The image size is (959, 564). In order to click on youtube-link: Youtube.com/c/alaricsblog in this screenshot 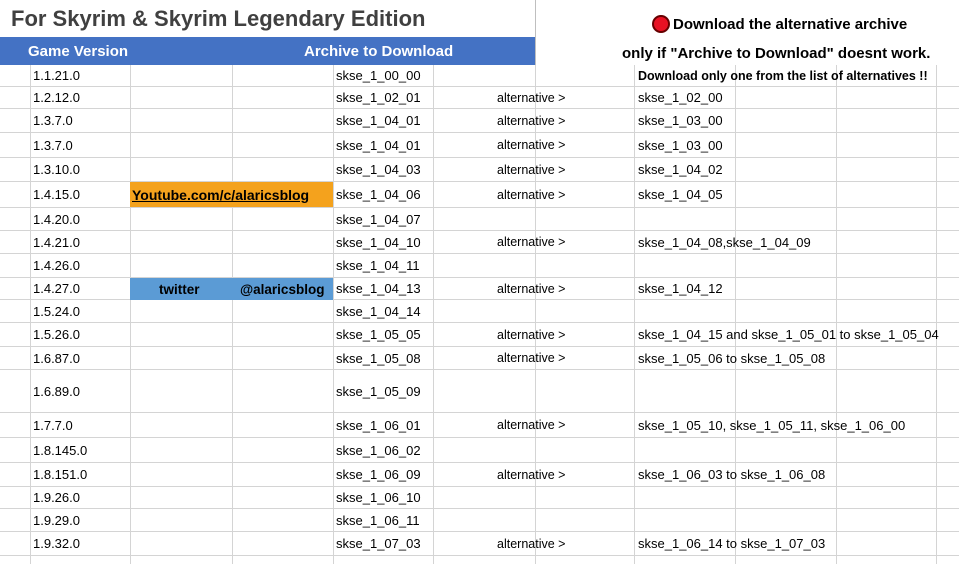, I will do `click(231, 194)`.